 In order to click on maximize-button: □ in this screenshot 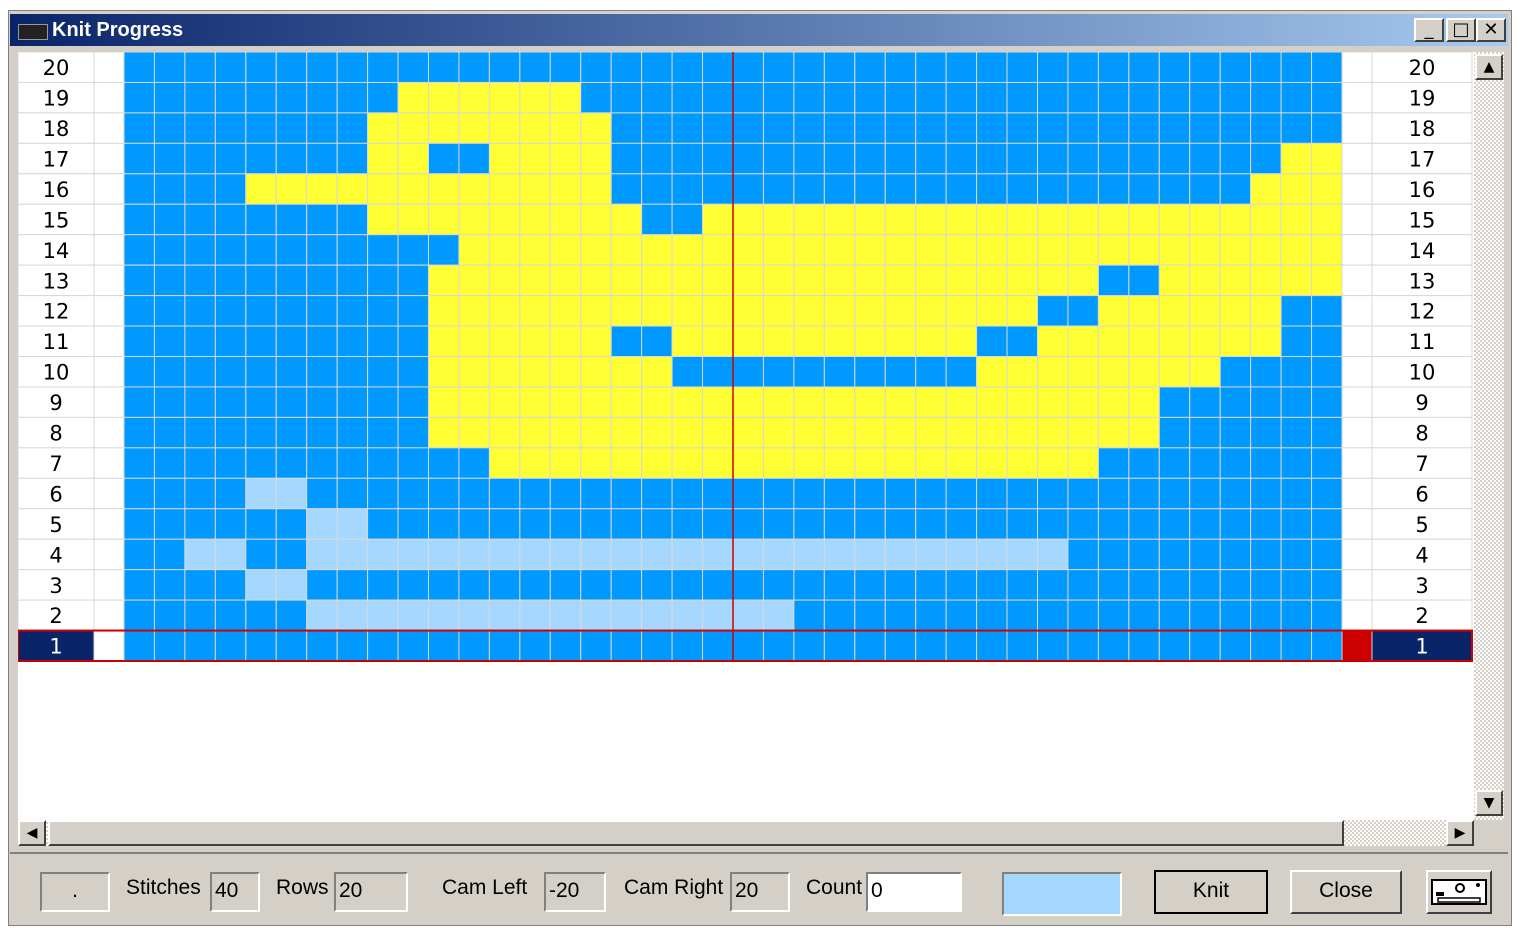, I will do `click(1461, 30)`.